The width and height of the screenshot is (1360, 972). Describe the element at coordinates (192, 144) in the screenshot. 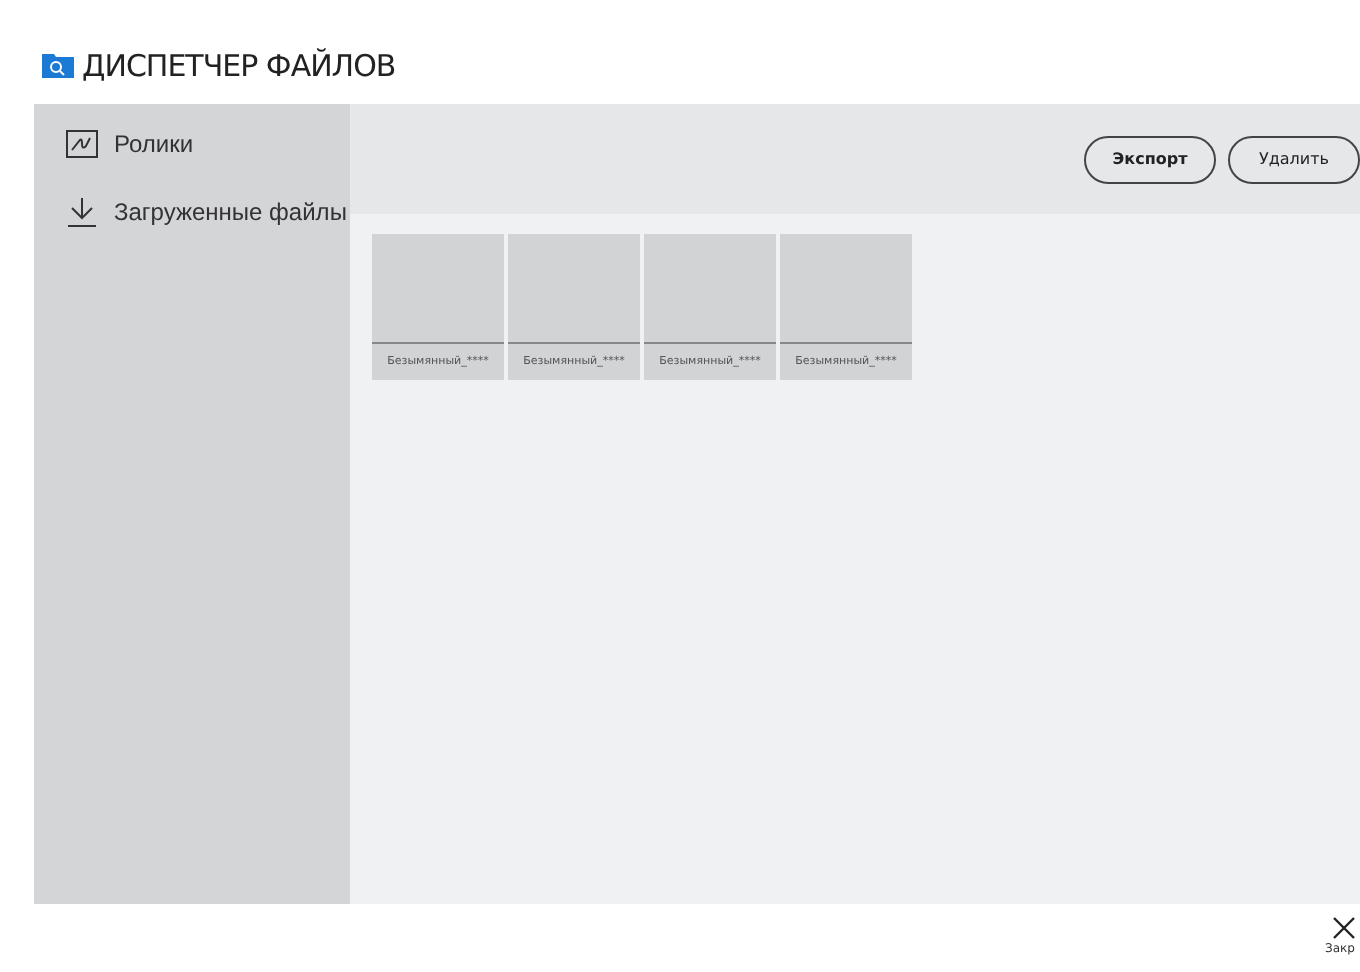

I see `sidebar-item: Ролики` at that location.